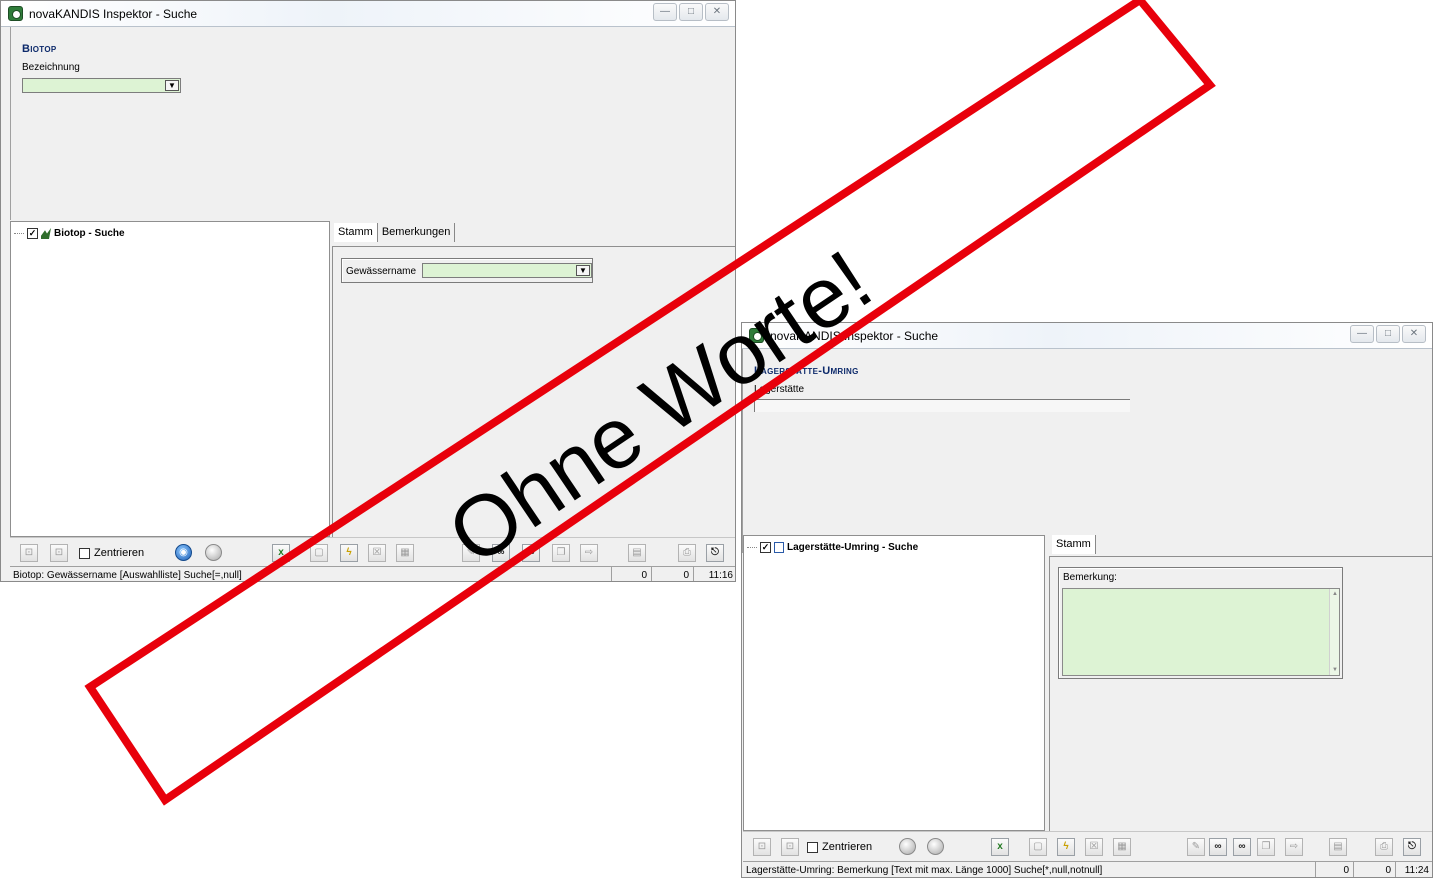  I want to click on search-tree: ✓ Lagerstätte-Umring - Suche, so click(894, 683).